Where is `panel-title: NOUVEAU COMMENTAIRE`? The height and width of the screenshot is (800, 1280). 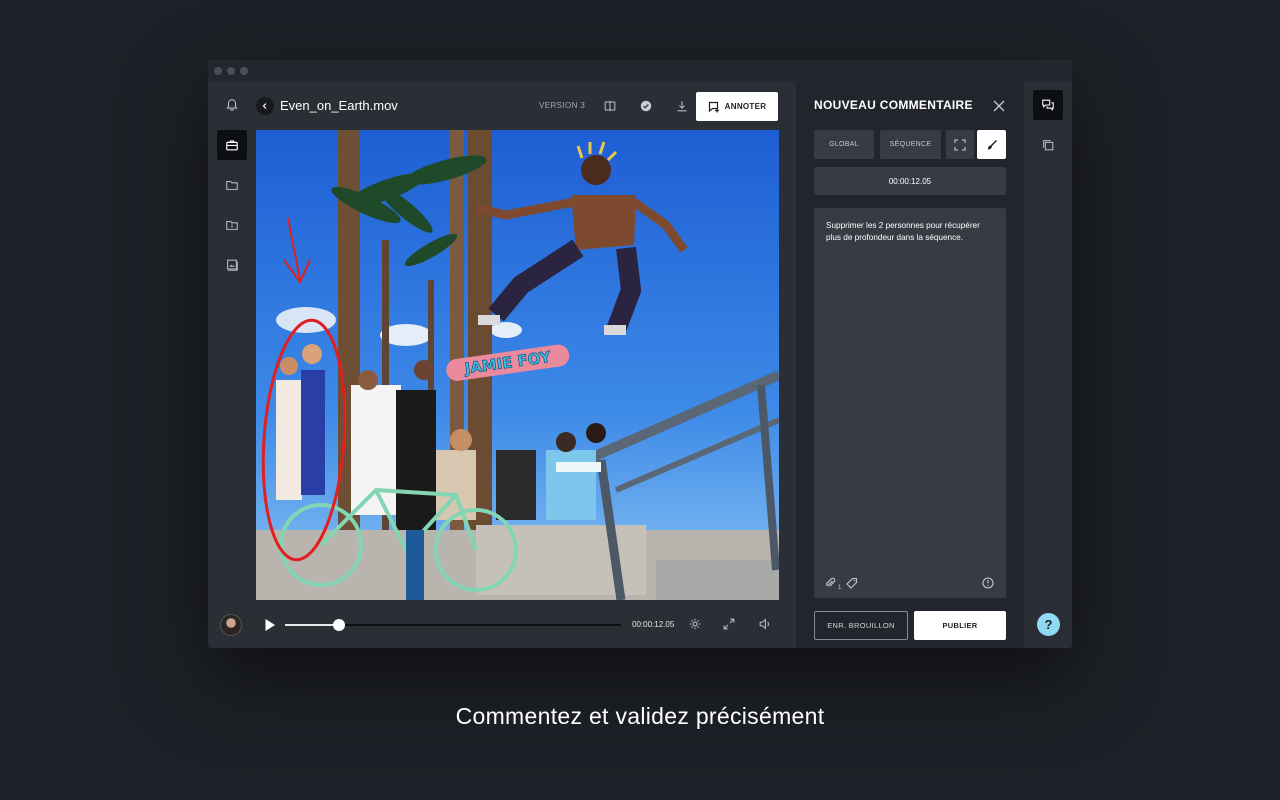
panel-title: NOUVEAU COMMENTAIRE is located at coordinates (893, 105).